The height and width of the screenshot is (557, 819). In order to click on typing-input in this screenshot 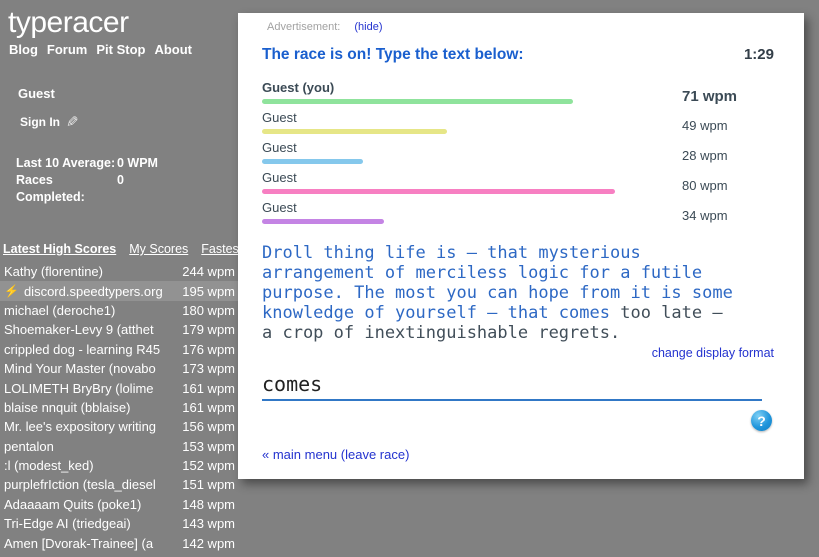, I will do `click(512, 385)`.